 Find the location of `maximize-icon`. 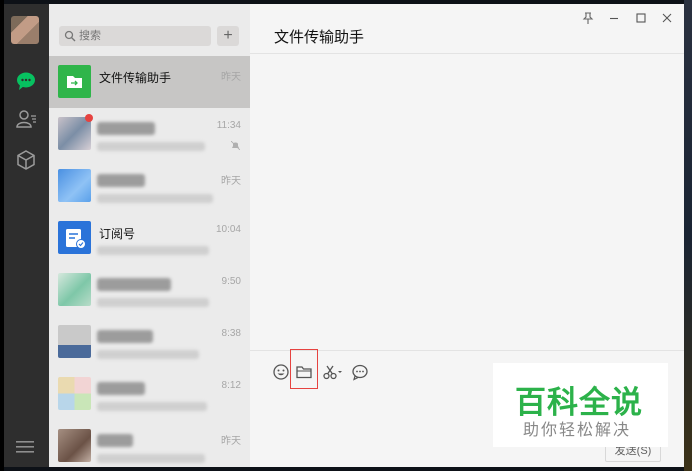

maximize-icon is located at coordinates (641, 18).